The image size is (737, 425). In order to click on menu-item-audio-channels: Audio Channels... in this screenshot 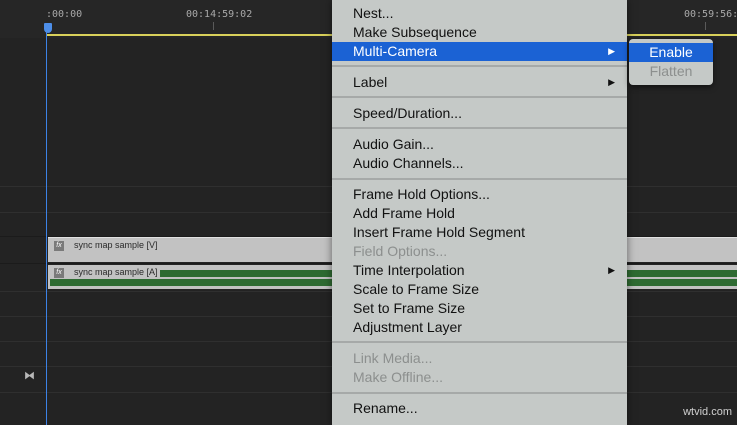, I will do `click(479, 163)`.